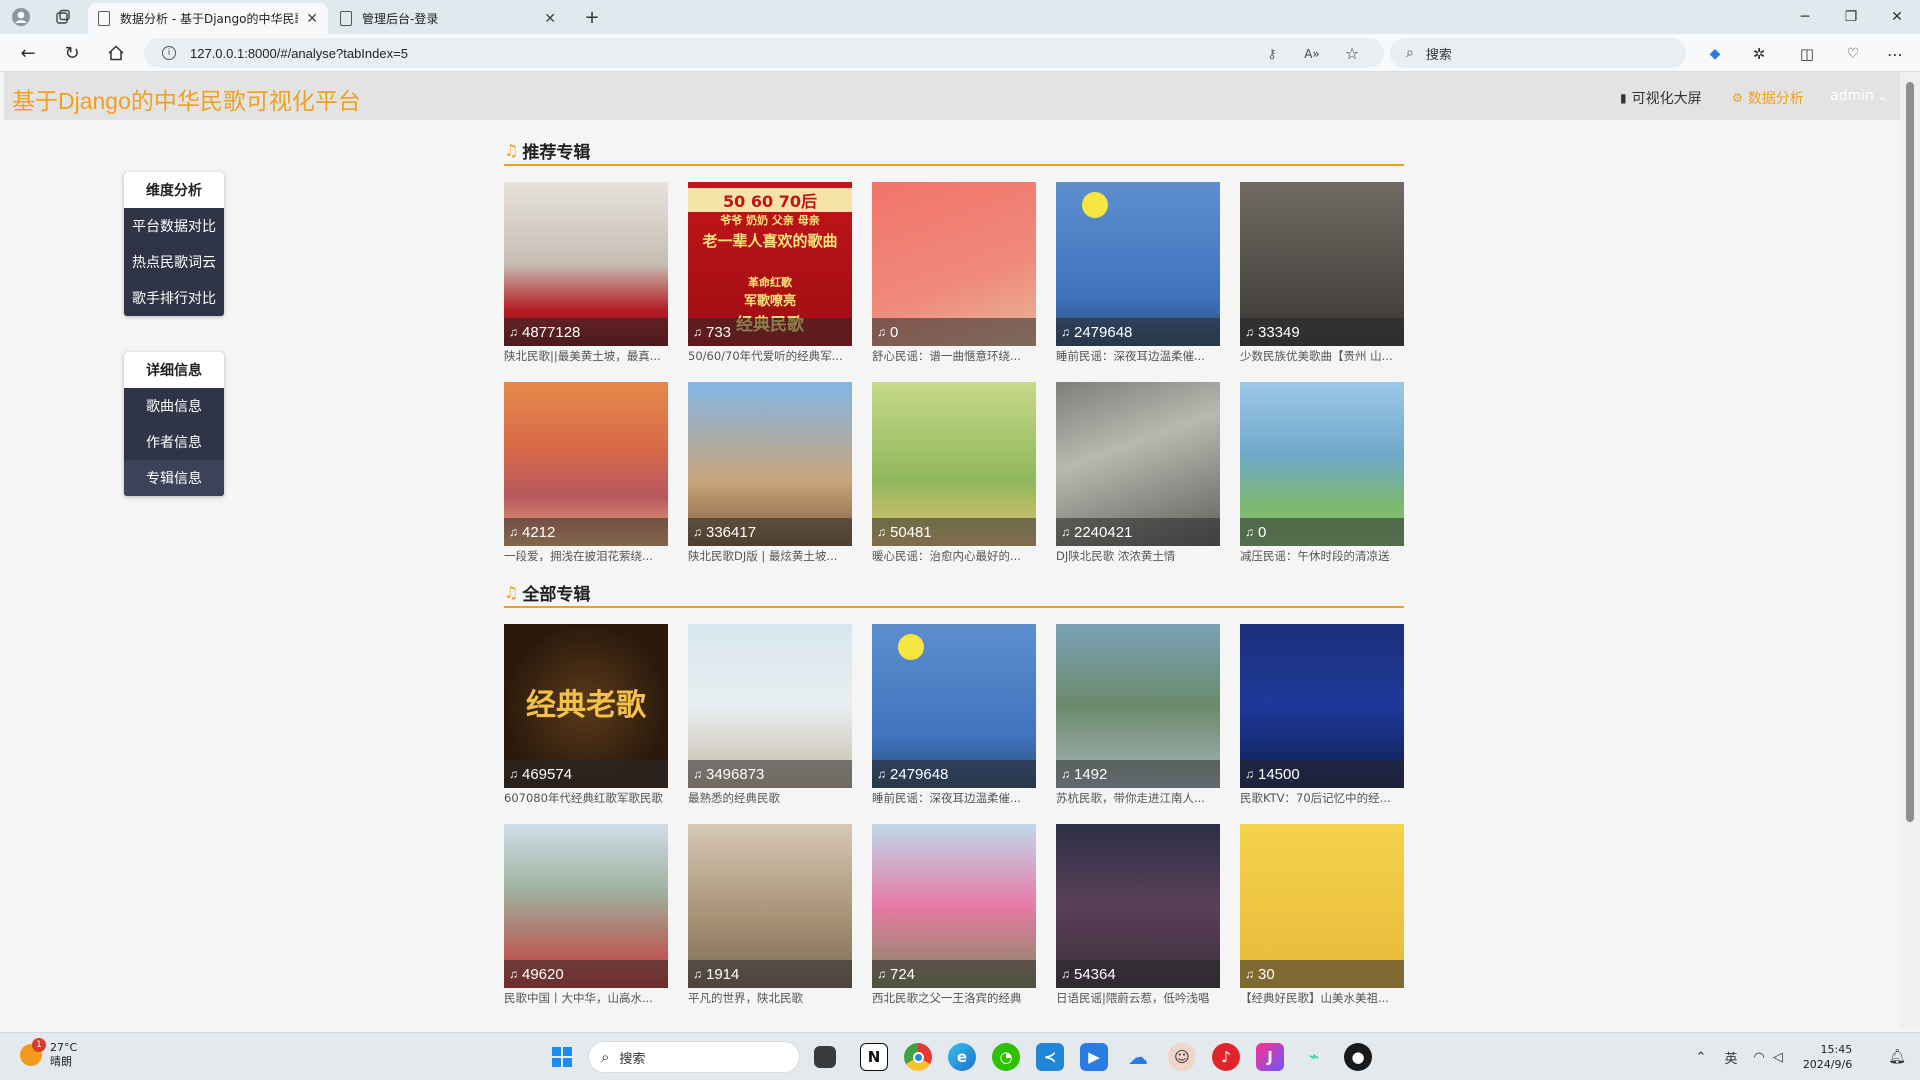 The image size is (1920, 1080). Describe the element at coordinates (1272, 54) in the screenshot. I see `key-icon: ⚷` at that location.